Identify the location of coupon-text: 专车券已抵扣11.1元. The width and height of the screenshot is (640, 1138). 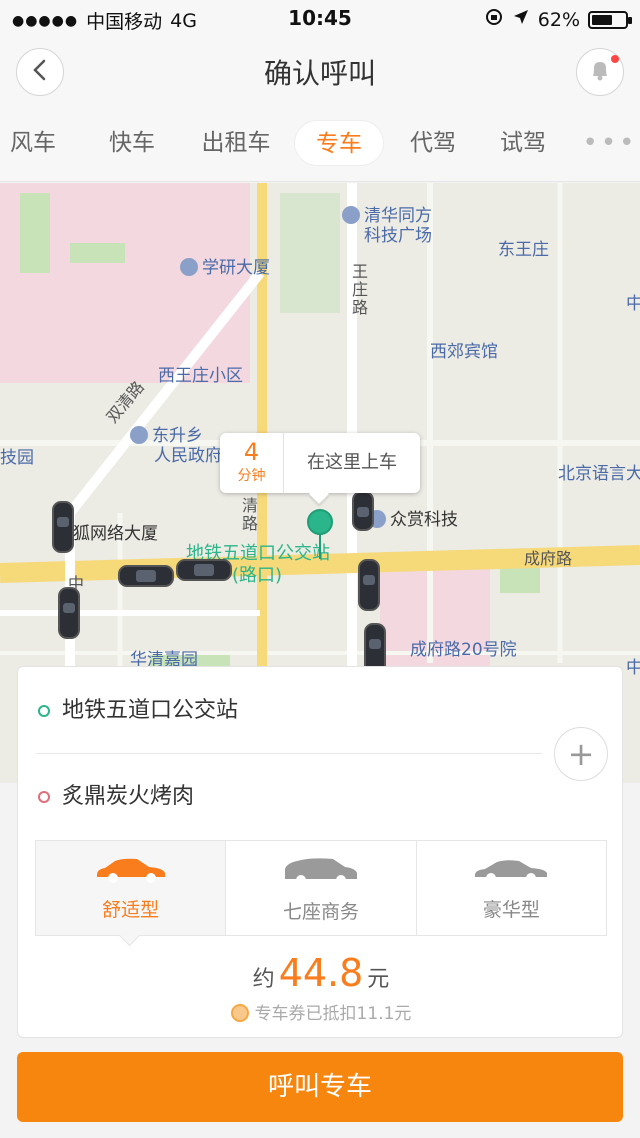
(333, 1014).